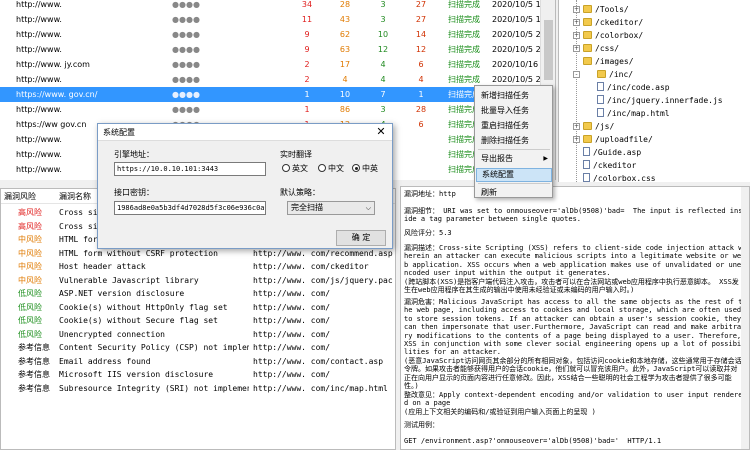 The height and width of the screenshot is (450, 750). I want to click on menu-delete-task: 删除扫描任务, so click(514, 141).